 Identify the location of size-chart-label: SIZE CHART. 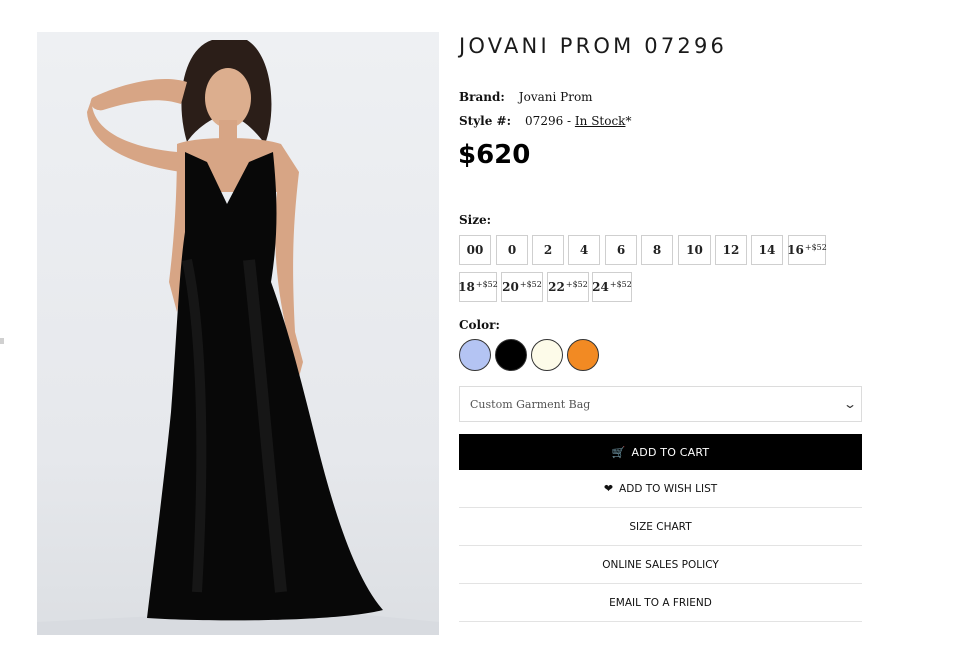
(660, 526).